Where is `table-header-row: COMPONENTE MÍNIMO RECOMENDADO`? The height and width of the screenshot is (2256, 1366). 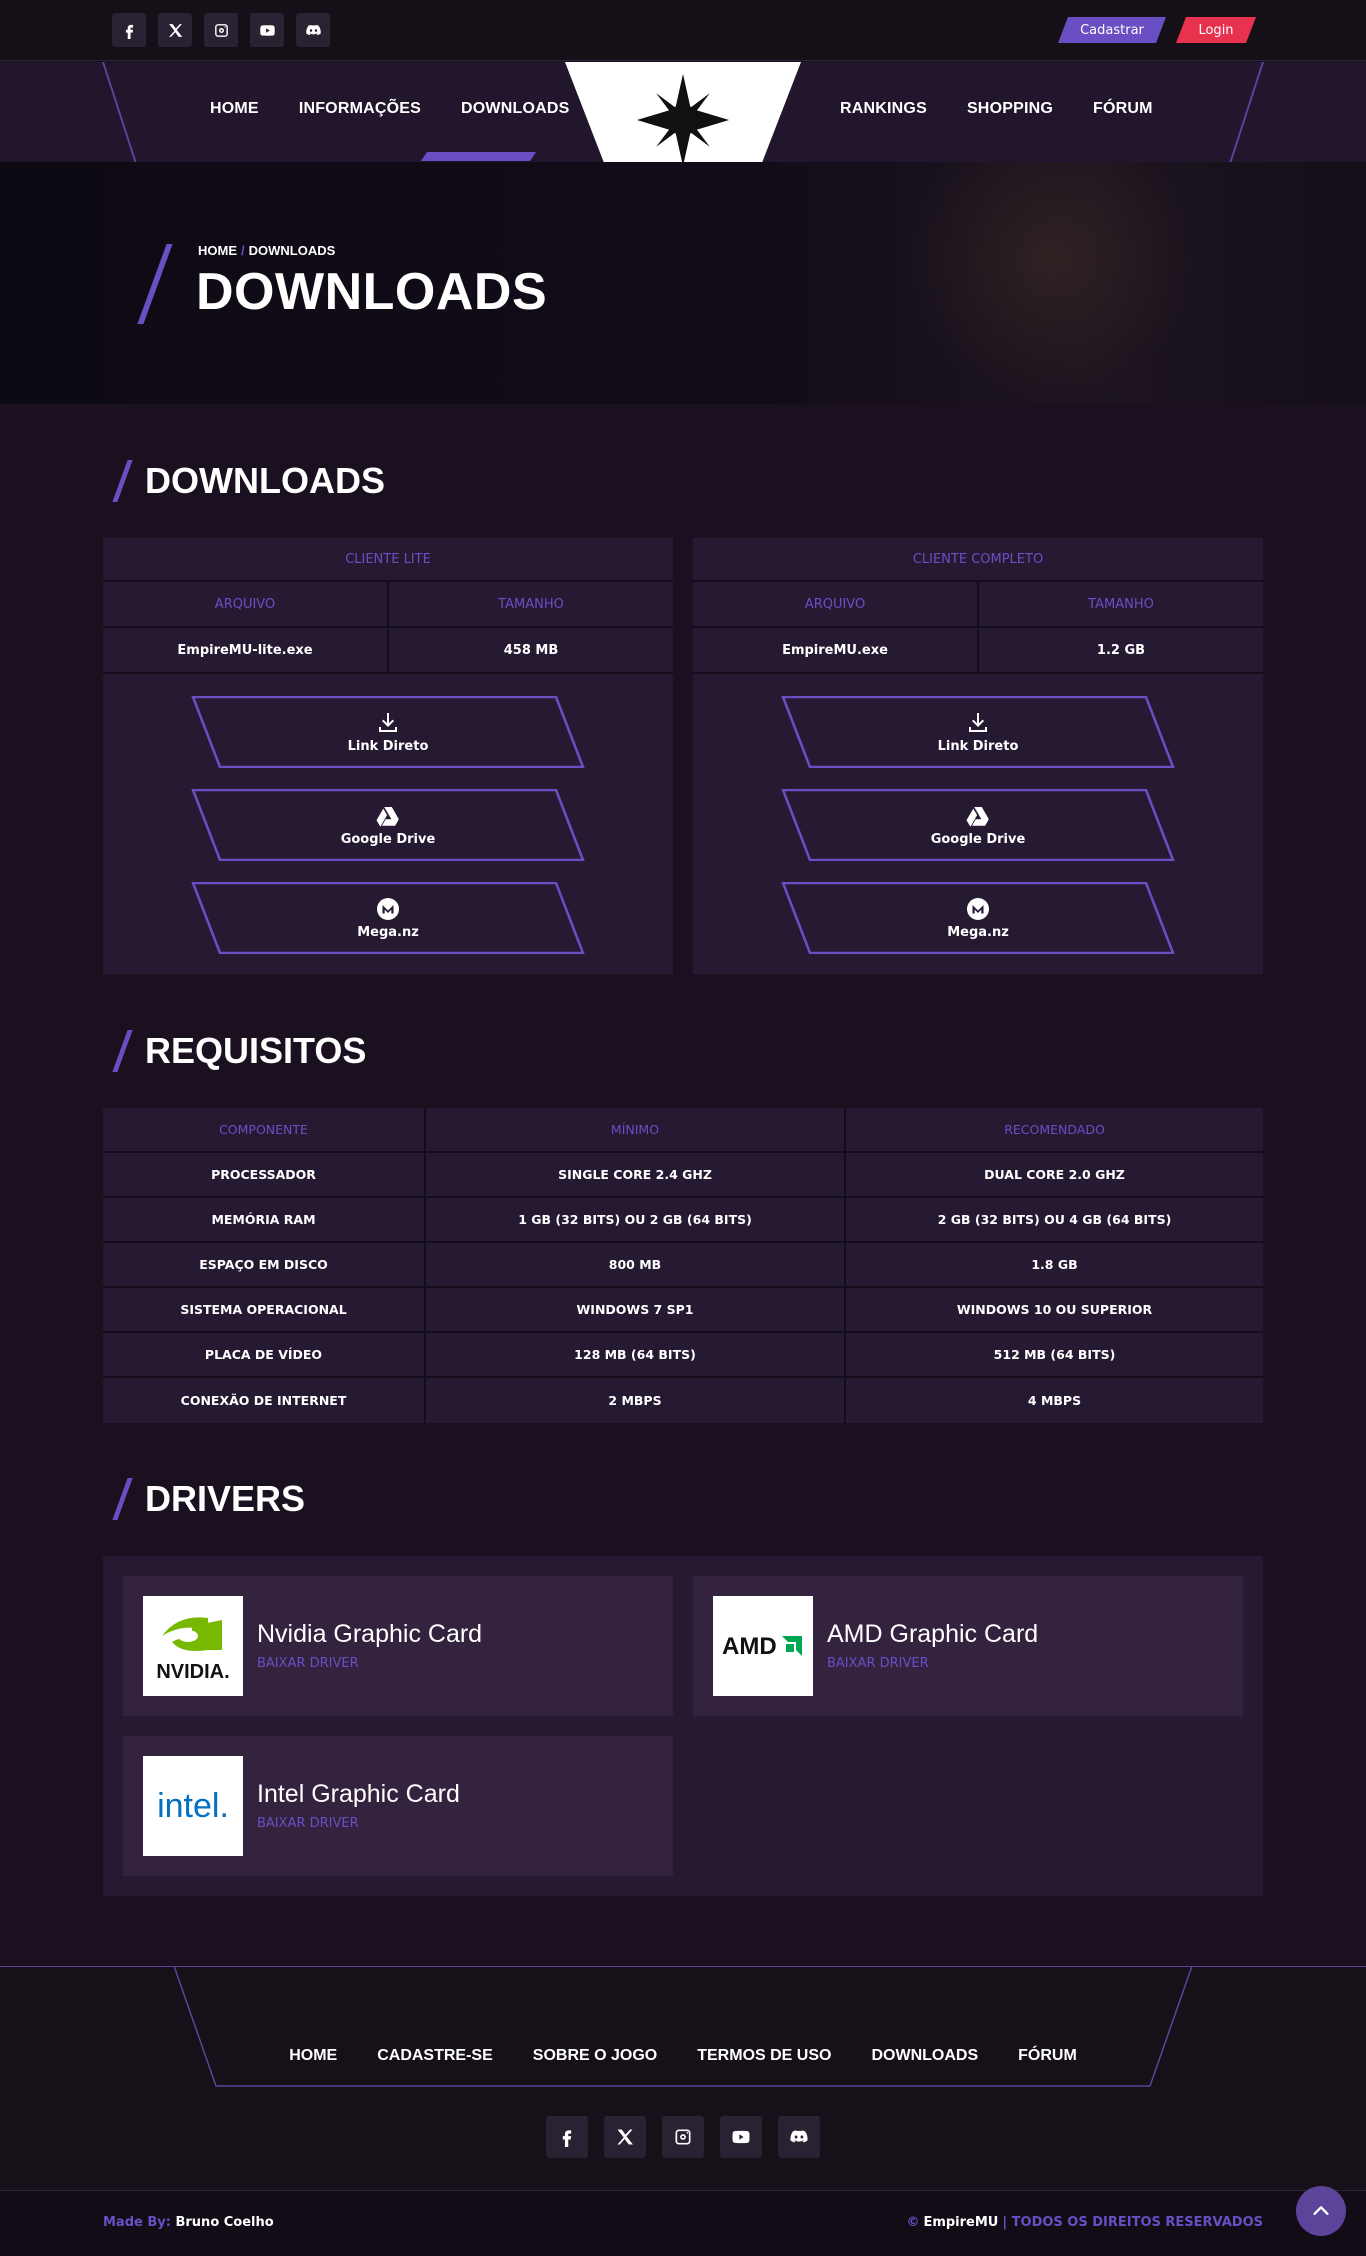
table-header-row: COMPONENTE MÍNIMO RECOMENDADO is located at coordinates (683, 1130).